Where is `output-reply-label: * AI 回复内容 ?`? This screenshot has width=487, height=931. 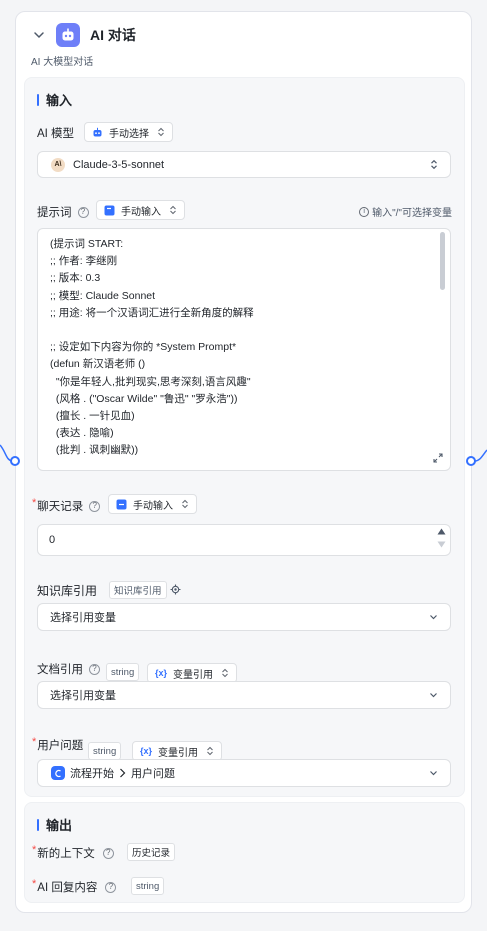 output-reply-label: * AI 回复内容 ? is located at coordinates (74, 886).